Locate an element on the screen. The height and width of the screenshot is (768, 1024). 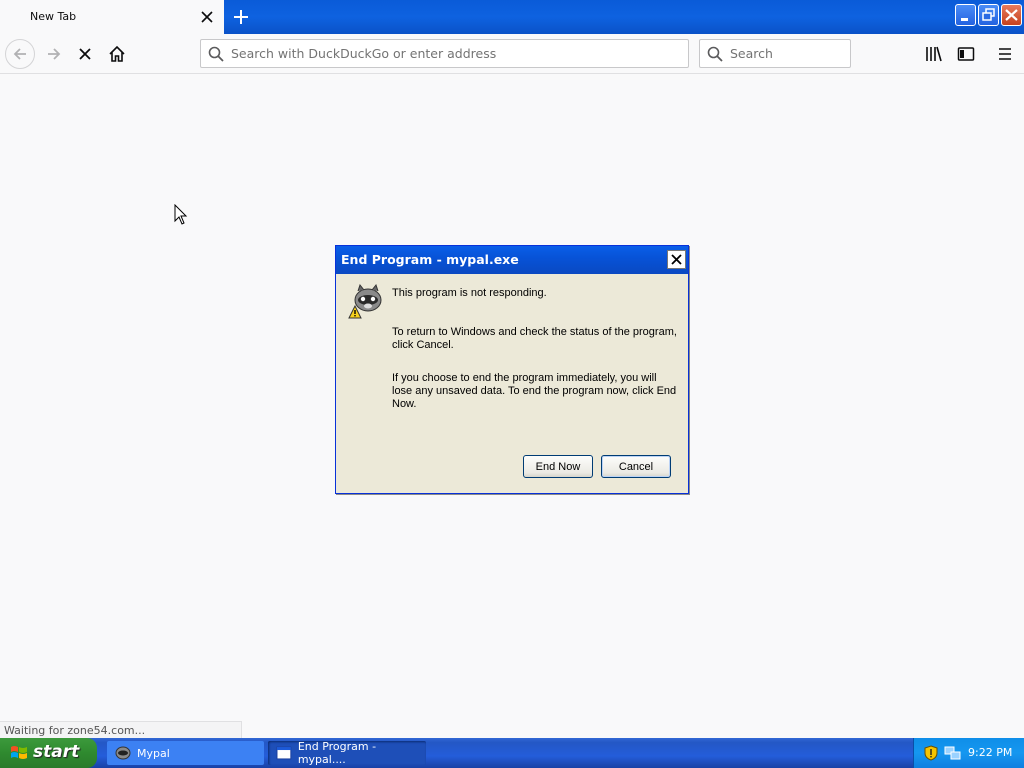
tab-new-tab: New Tab is located at coordinates (112, 17).